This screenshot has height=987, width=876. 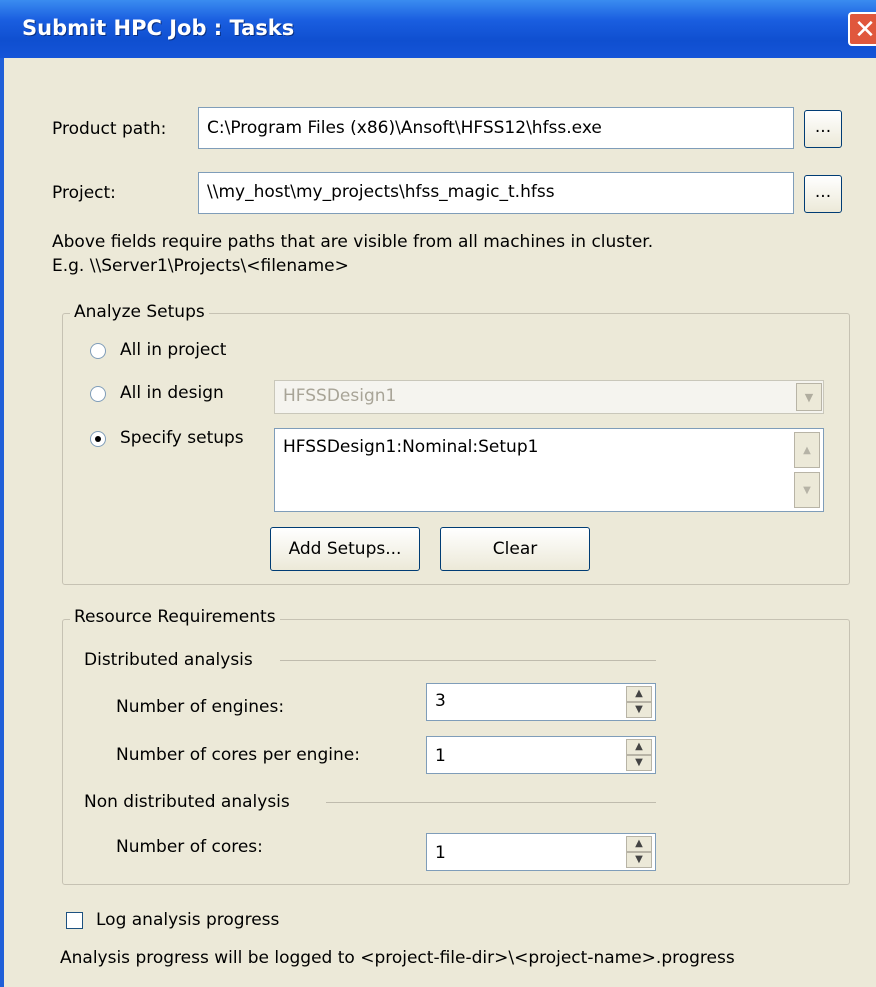 What do you see at coordinates (188, 920) in the screenshot?
I see `log-progress-label: Log analysis progress` at bounding box center [188, 920].